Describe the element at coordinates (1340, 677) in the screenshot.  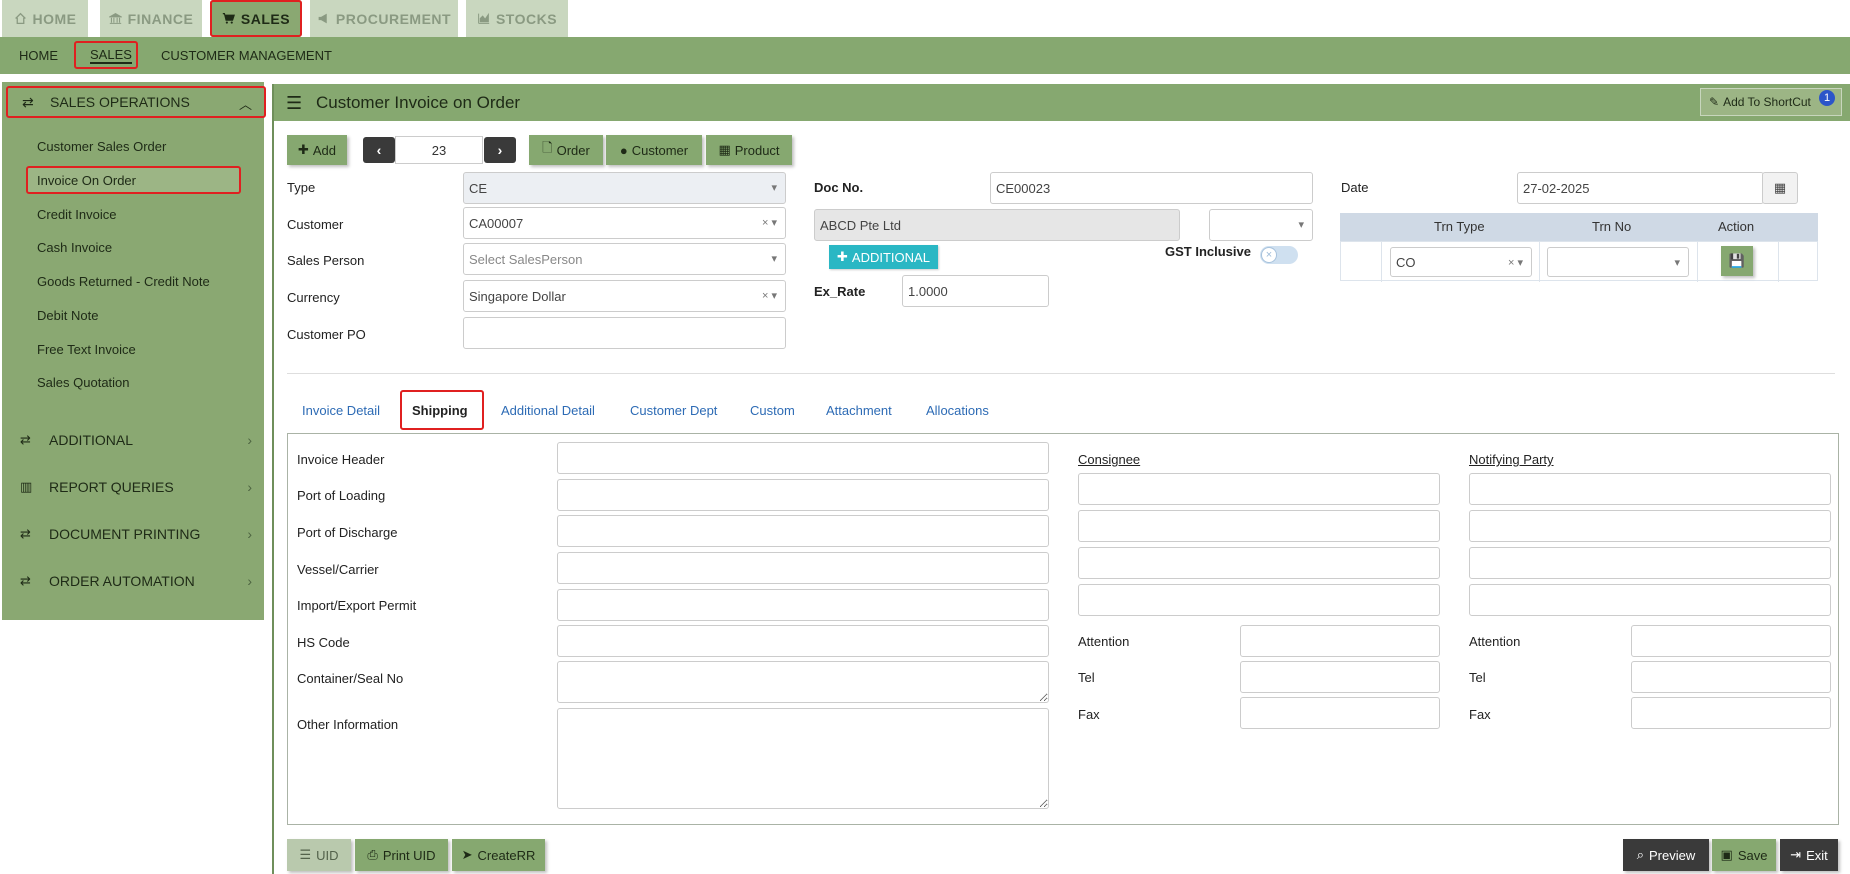
I see `consignee-tel-input` at that location.